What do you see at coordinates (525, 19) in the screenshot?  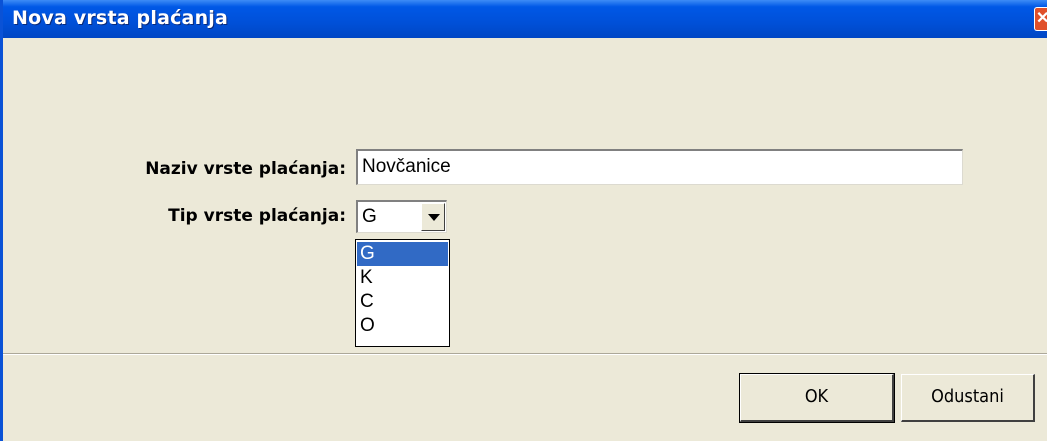 I see `title-bar: Nova vrsta plaćanja ✕` at bounding box center [525, 19].